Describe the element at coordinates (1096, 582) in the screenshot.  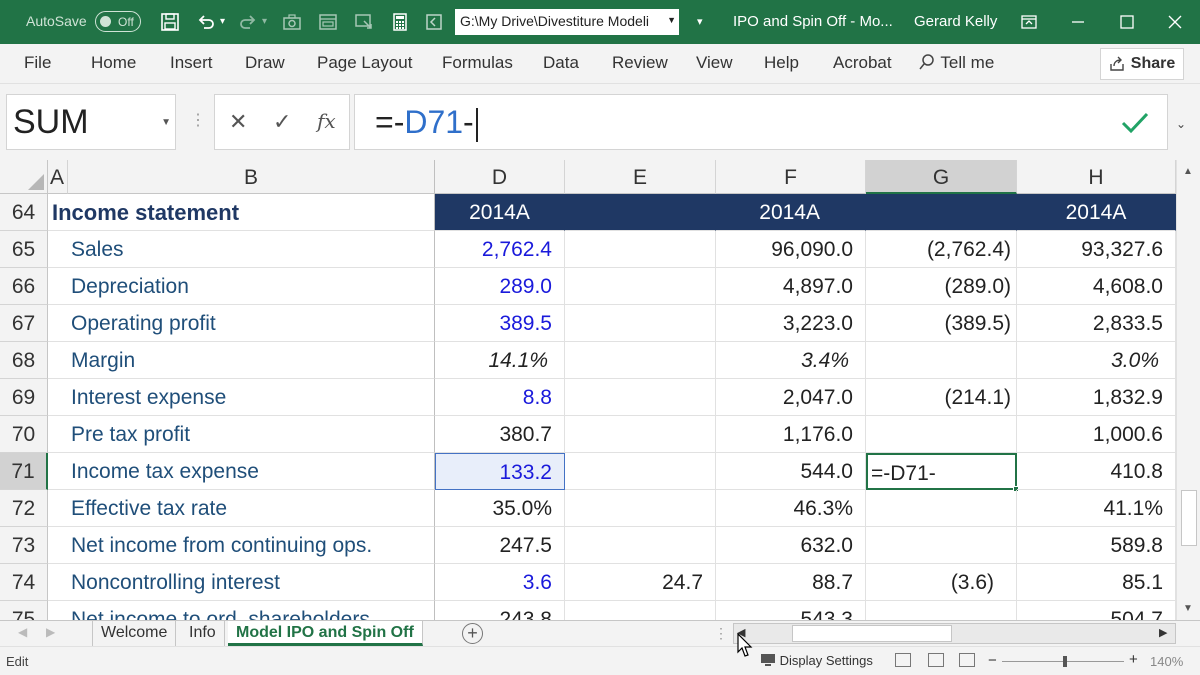
I see `cell-h: 85.1` at that location.